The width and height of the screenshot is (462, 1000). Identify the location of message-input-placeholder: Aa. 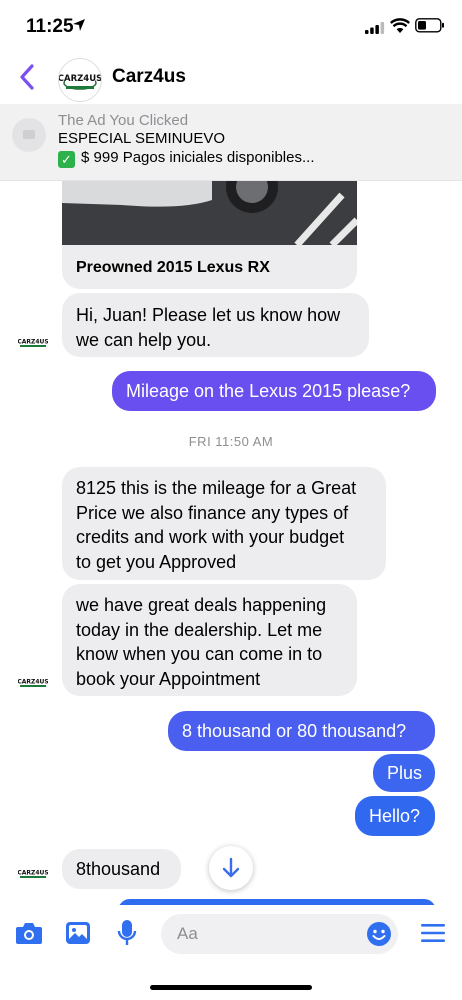
(187, 933).